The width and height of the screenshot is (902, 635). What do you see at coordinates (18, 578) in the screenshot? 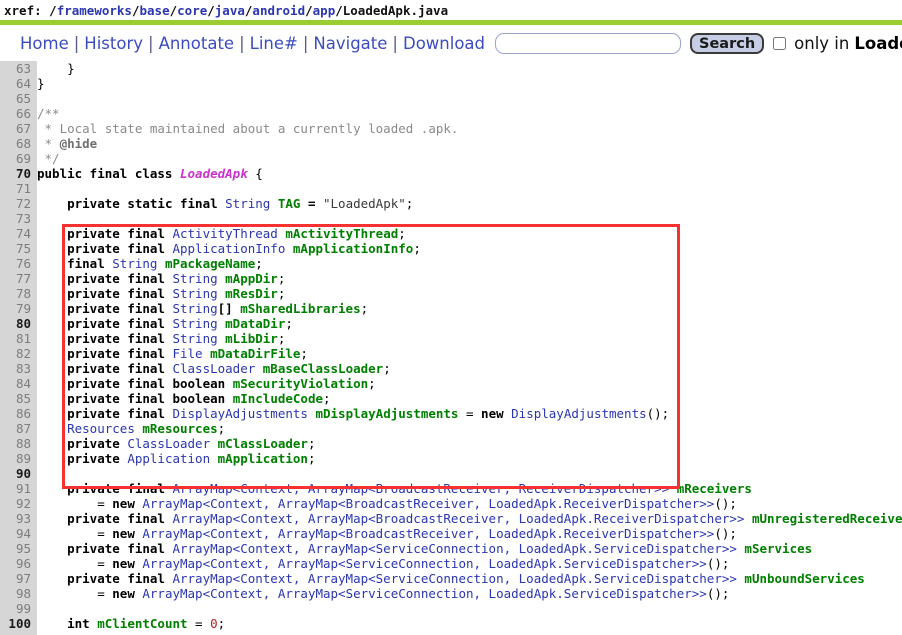
I see `line-number: 97` at bounding box center [18, 578].